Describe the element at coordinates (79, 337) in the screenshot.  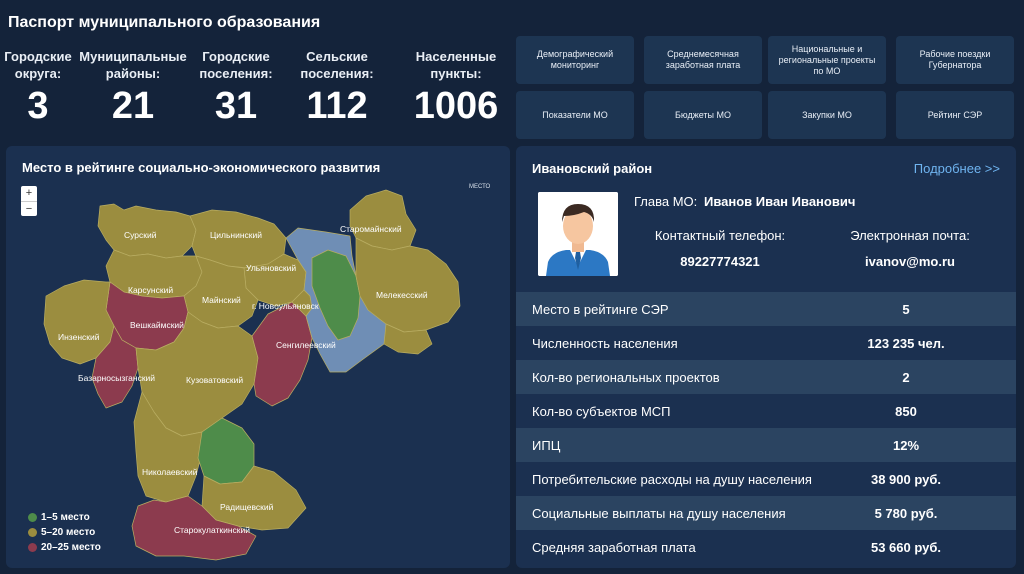
I see `region-label-inzensky: Инзенский` at that location.